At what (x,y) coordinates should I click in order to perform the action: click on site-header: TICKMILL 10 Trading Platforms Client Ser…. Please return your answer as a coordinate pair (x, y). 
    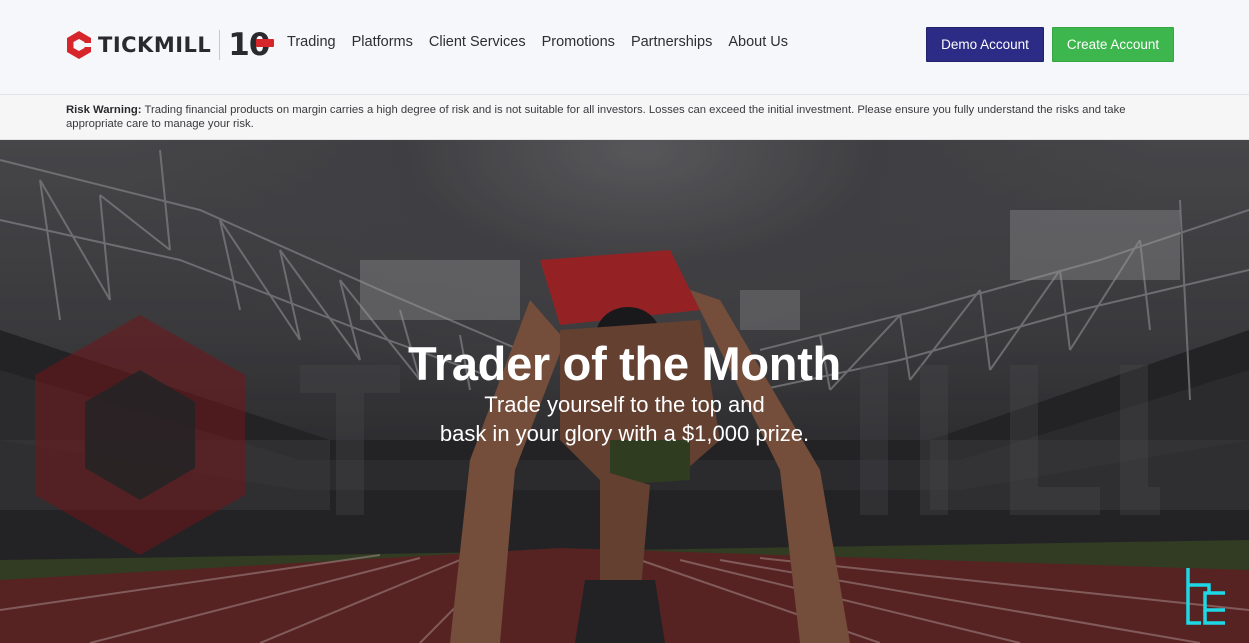
    Looking at the image, I should click on (624, 47).